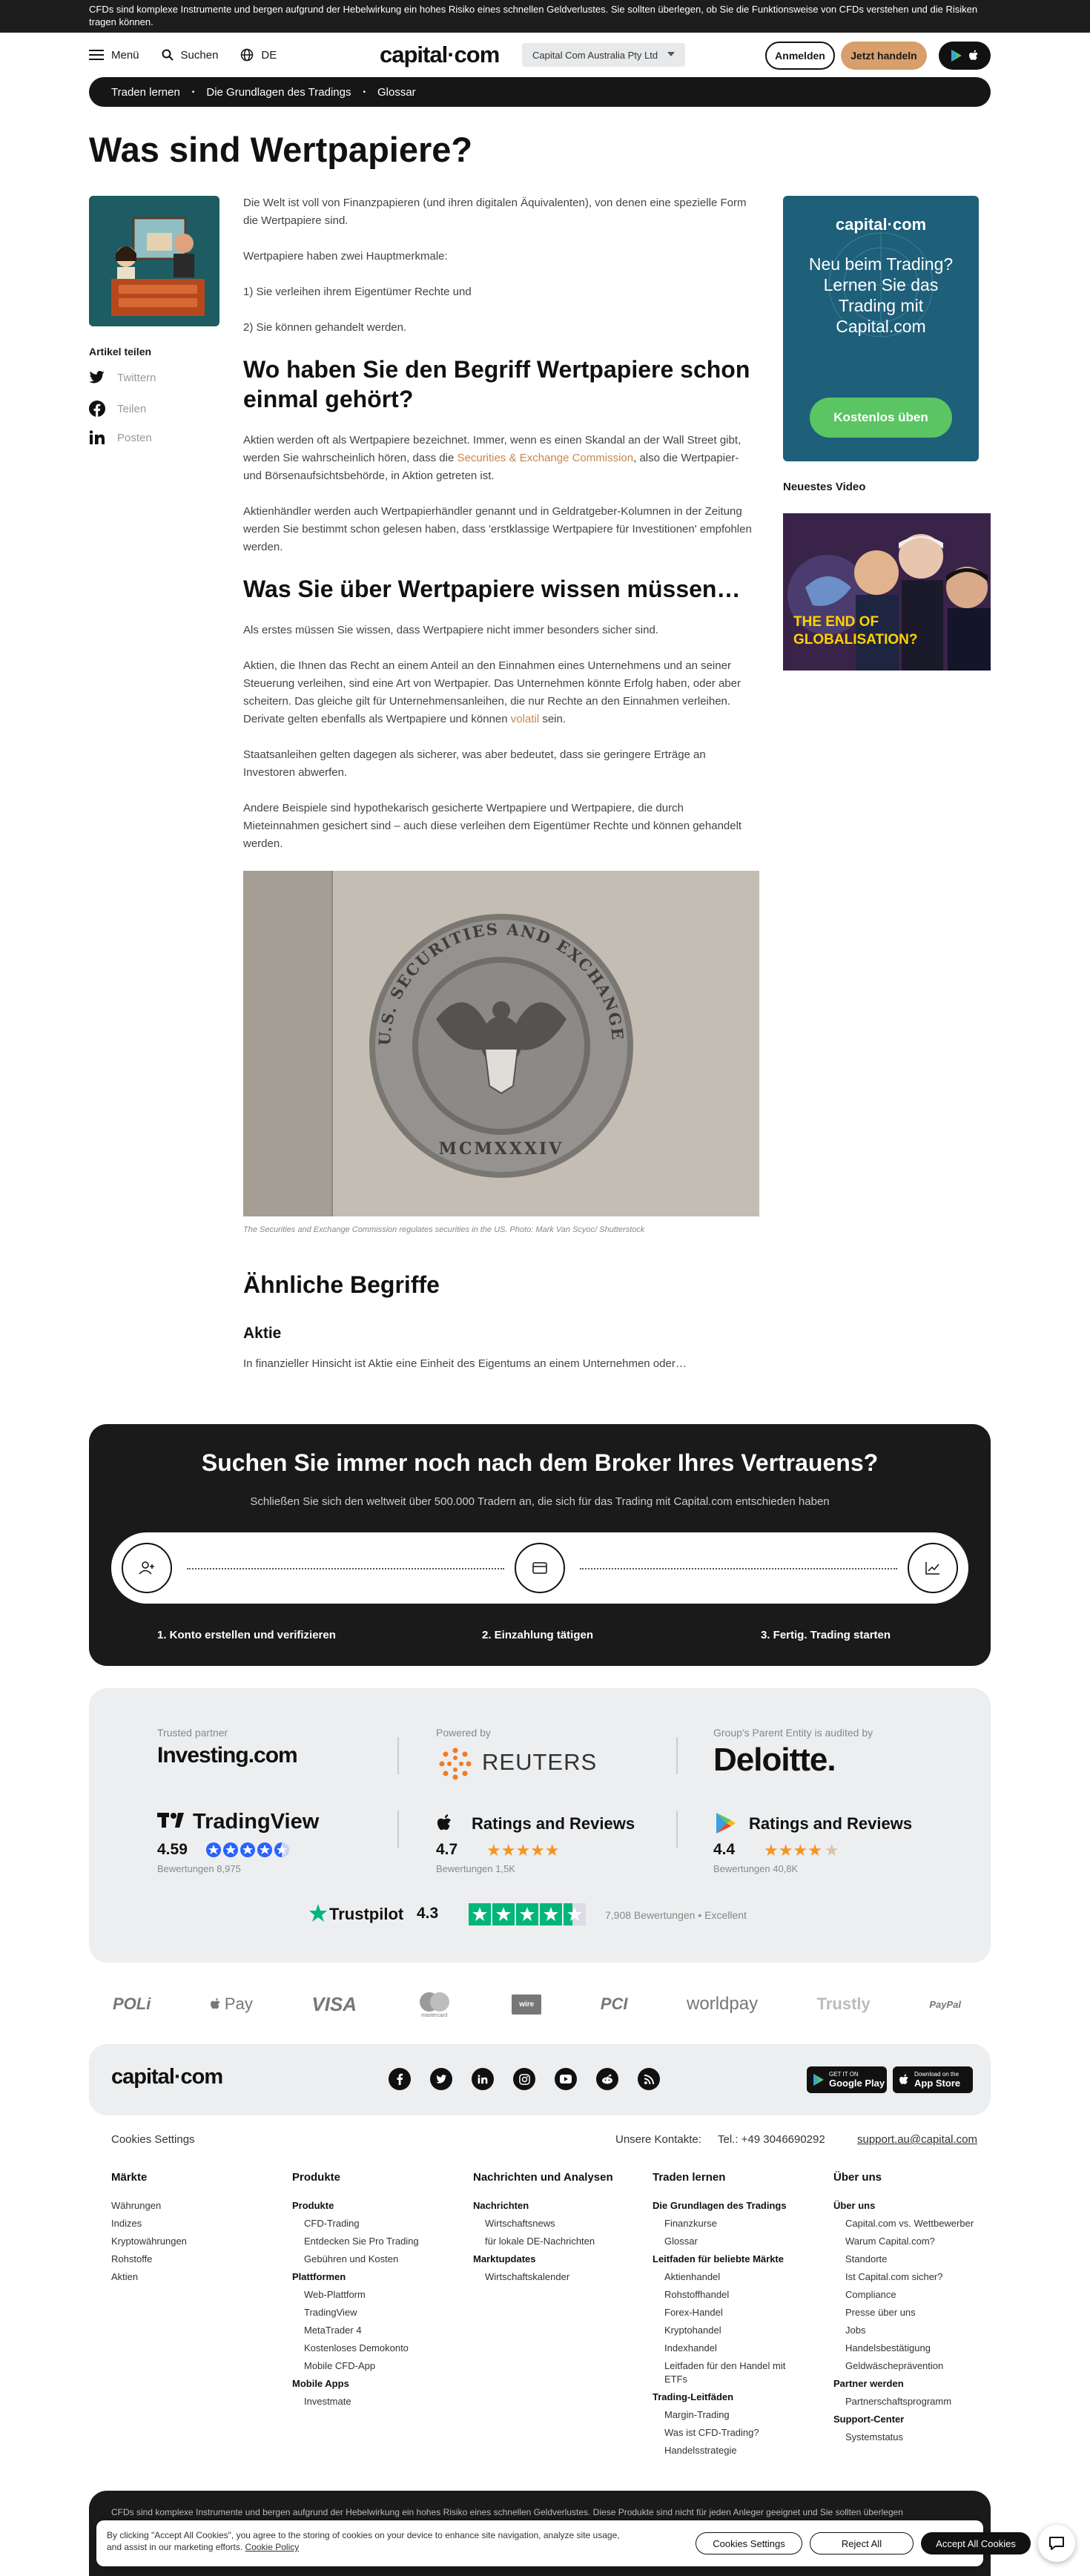 This screenshot has width=1090, height=2576. What do you see at coordinates (800, 56) in the screenshot?
I see `login-button: Anmelden` at bounding box center [800, 56].